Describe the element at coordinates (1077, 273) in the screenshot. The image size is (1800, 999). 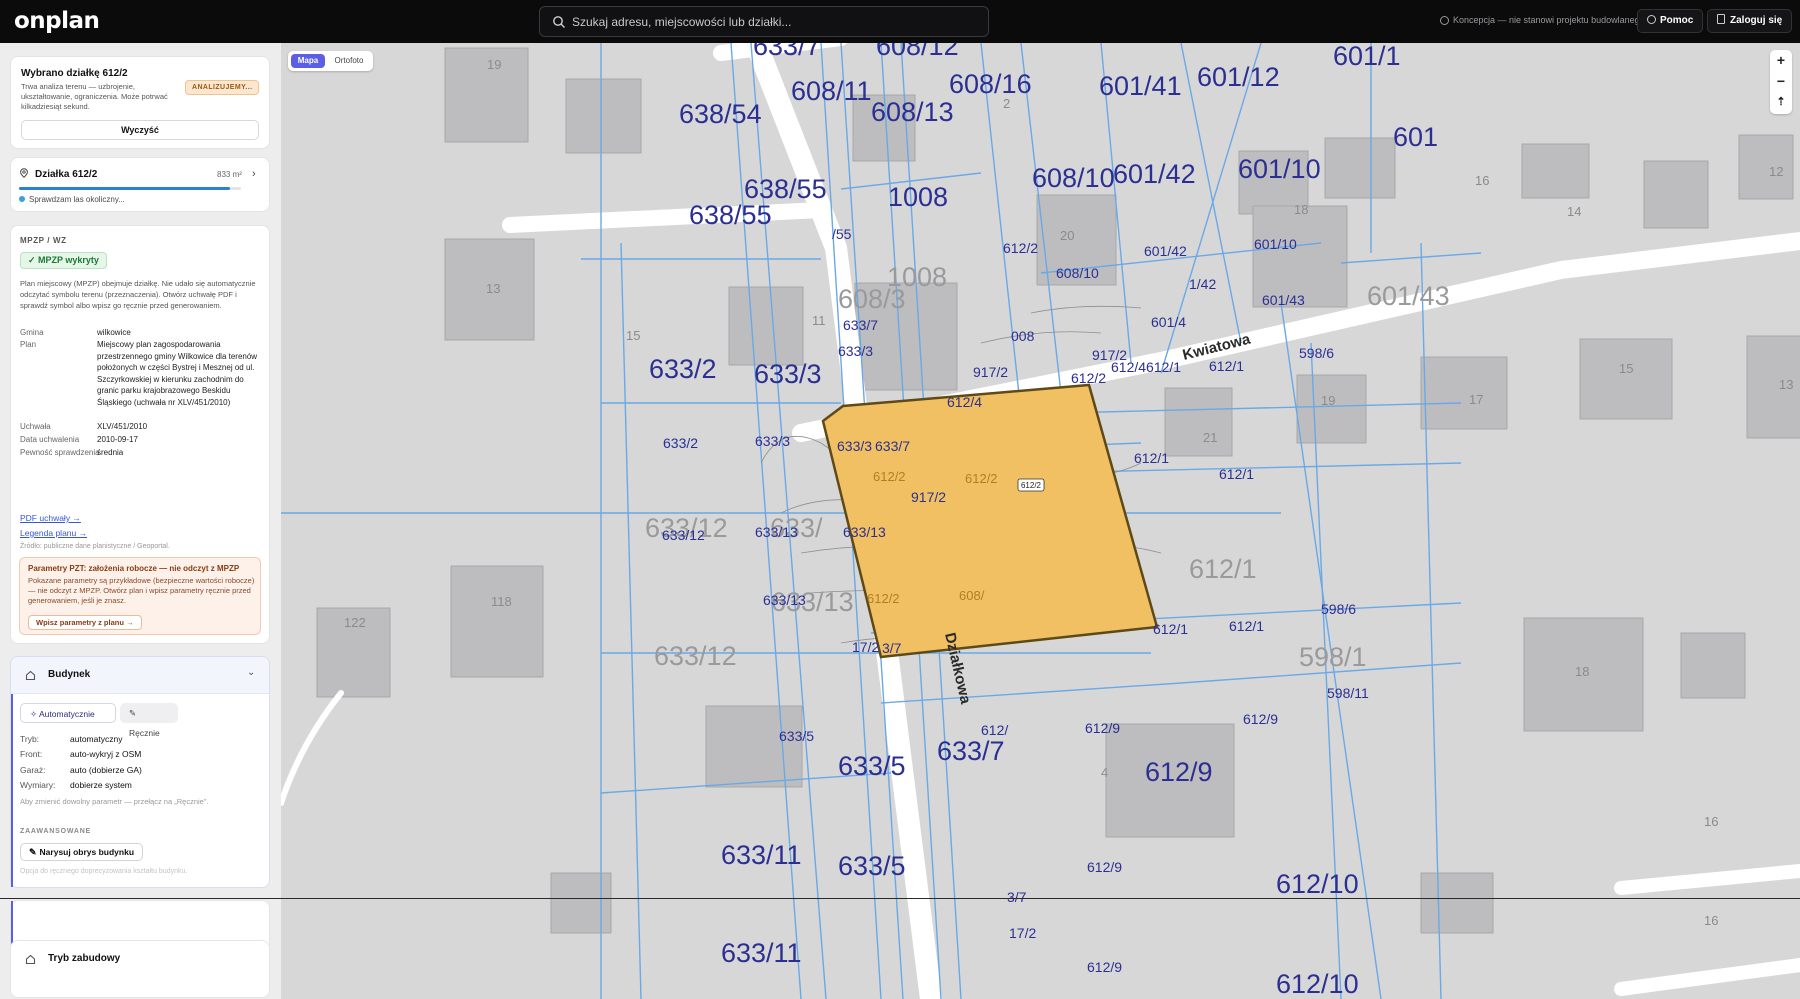
I see `parcel-label: 608/10` at that location.